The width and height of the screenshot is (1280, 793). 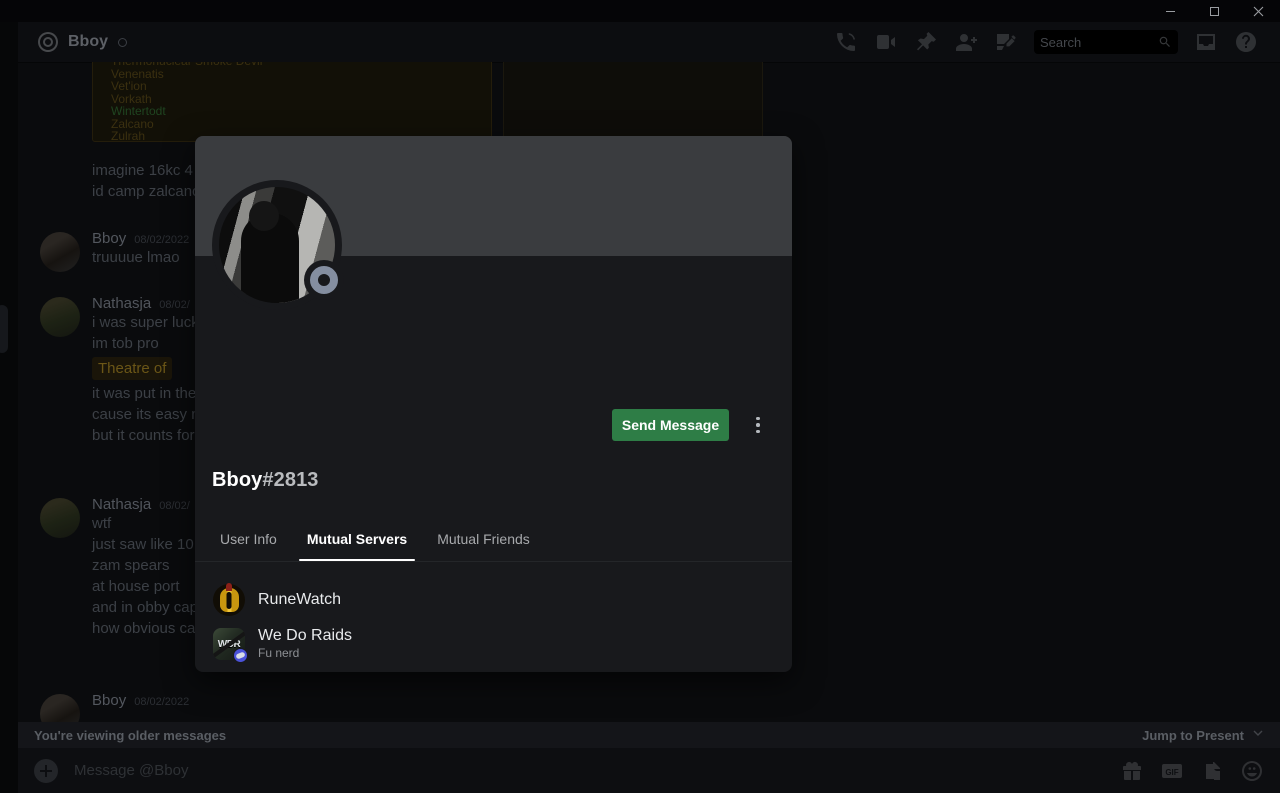 What do you see at coordinates (670, 425) in the screenshot?
I see `send-message-button: Send Message` at bounding box center [670, 425].